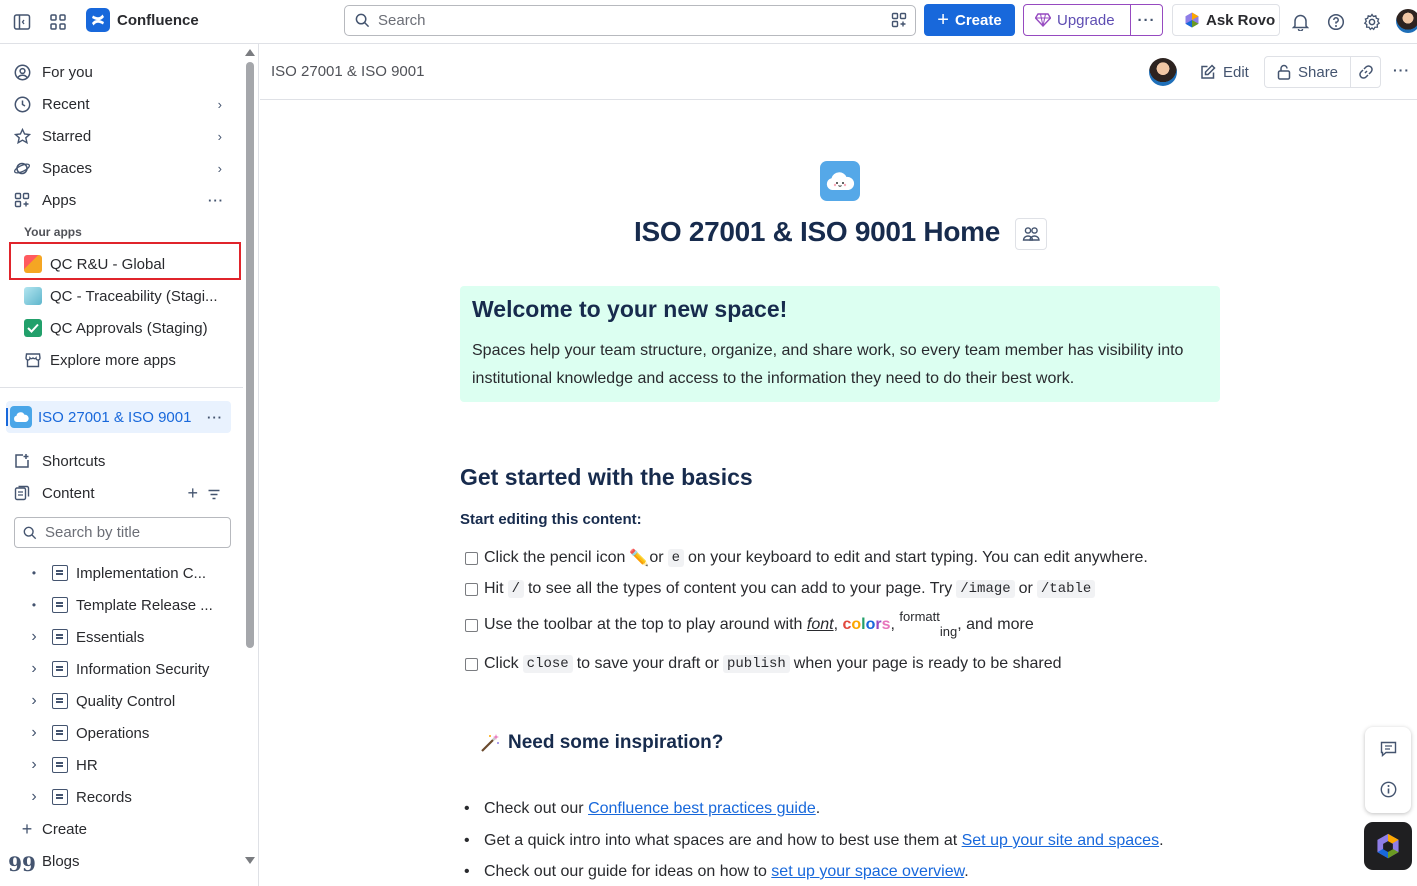 This screenshot has width=1417, height=886. Describe the element at coordinates (1388, 846) in the screenshot. I see `rovo-chat-button` at that location.